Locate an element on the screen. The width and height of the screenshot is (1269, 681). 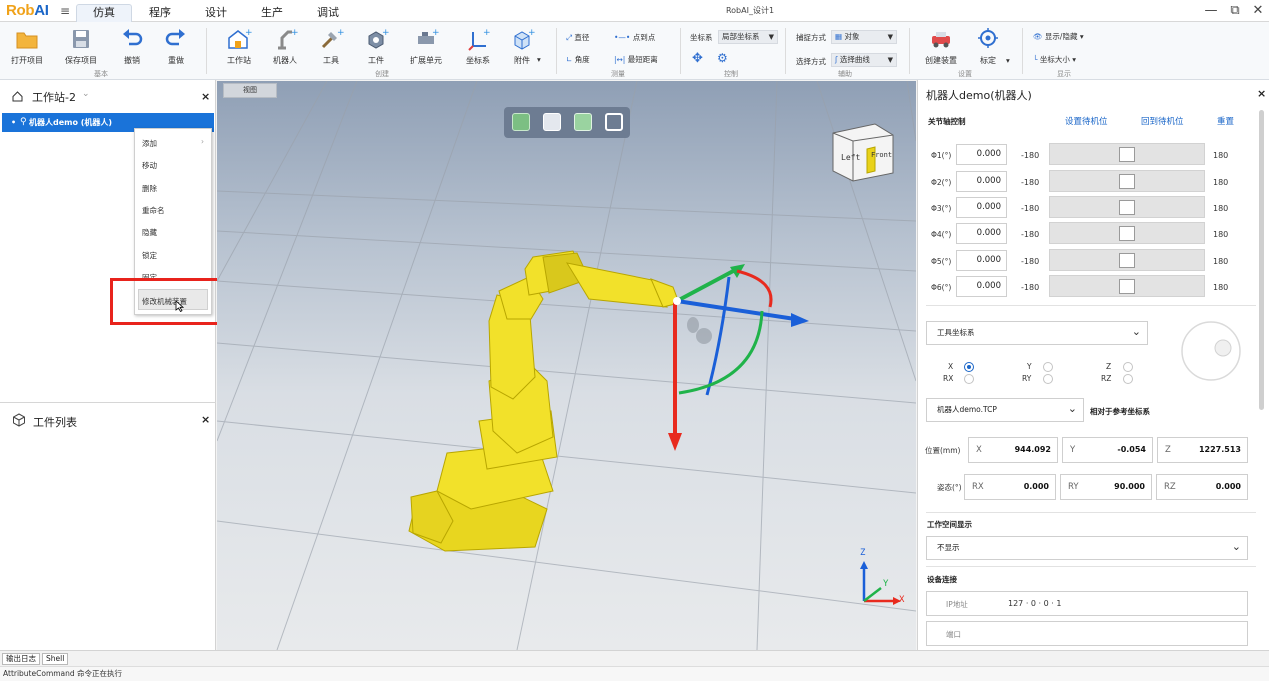
pose-rz-field: RZ 0.000 is located at coordinates (1202, 487).